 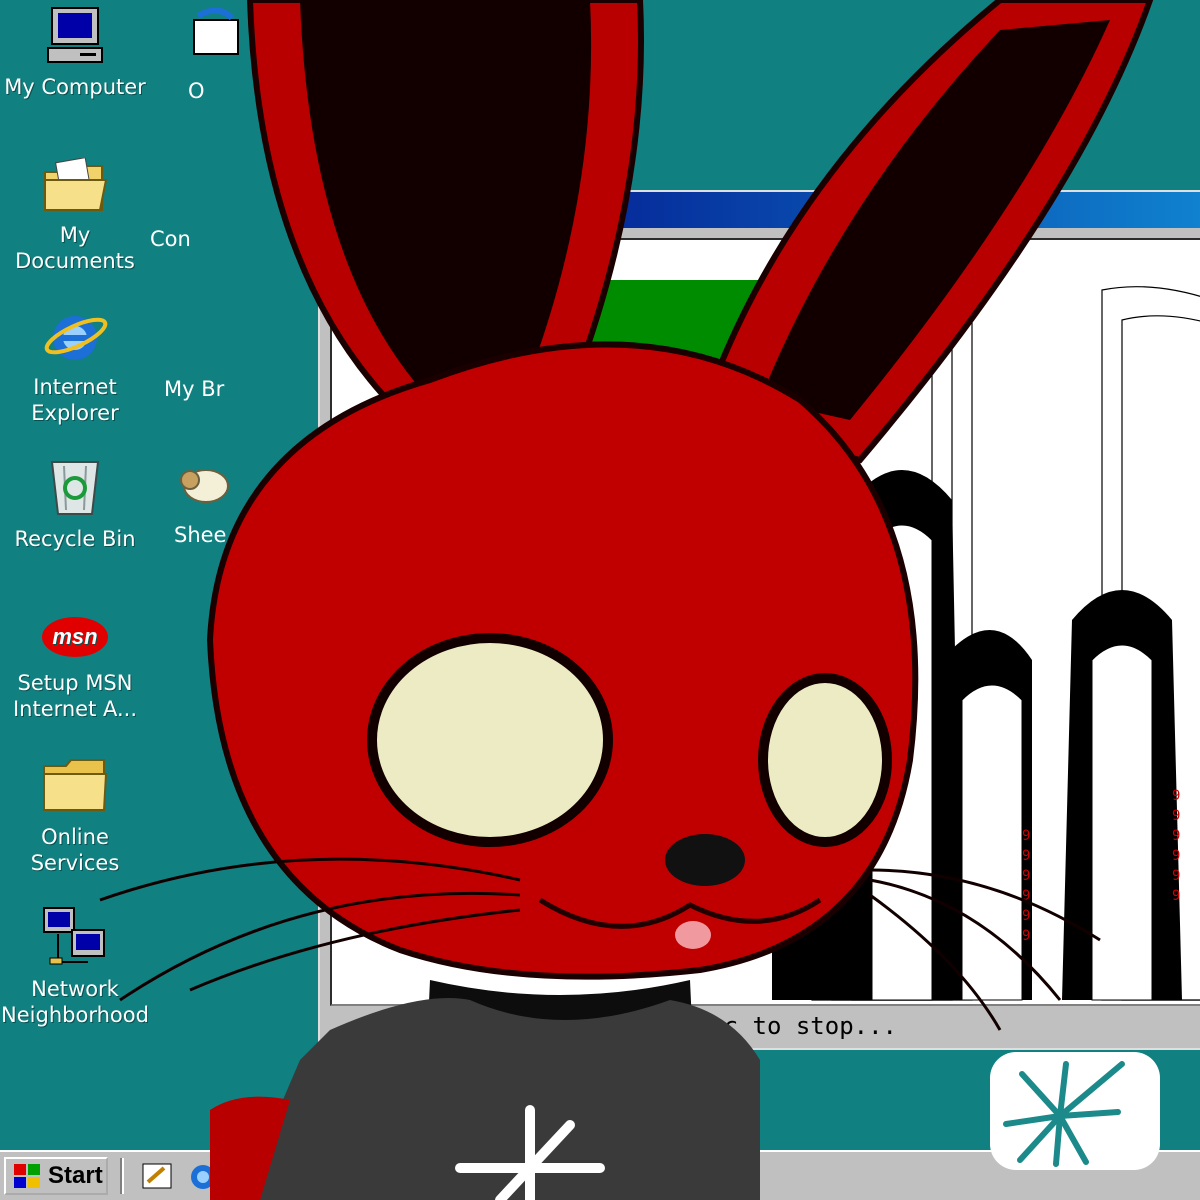 What do you see at coordinates (75, 248) in the screenshot?
I see `desktop-icon-label: My Documents` at bounding box center [75, 248].